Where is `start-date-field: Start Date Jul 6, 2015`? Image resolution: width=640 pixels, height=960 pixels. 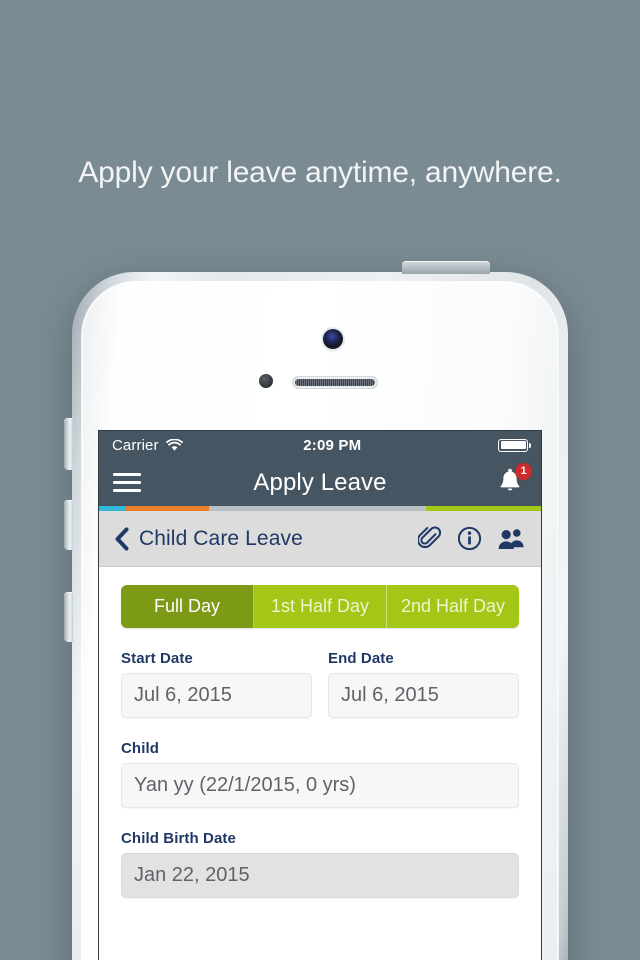 start-date-field: Start Date Jul 6, 2015 is located at coordinates (216, 684).